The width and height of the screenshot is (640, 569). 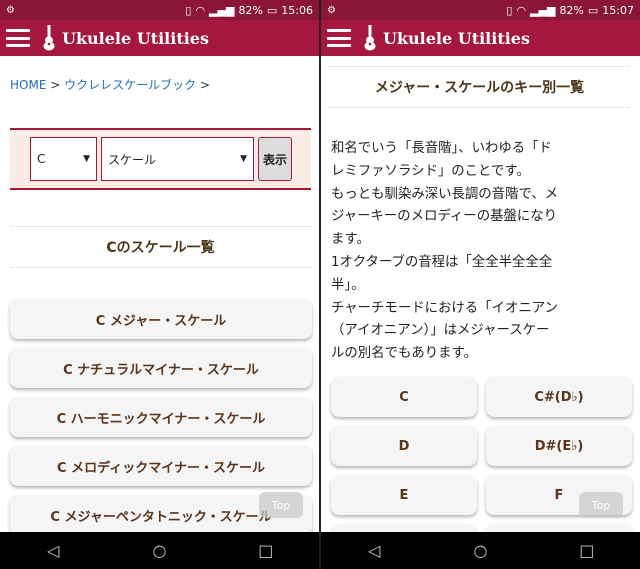 I want to click on status-bar: ⚙ ▯ ◠ ▂▄▆ 82% ▭ 15:06, so click(x=159, y=10).